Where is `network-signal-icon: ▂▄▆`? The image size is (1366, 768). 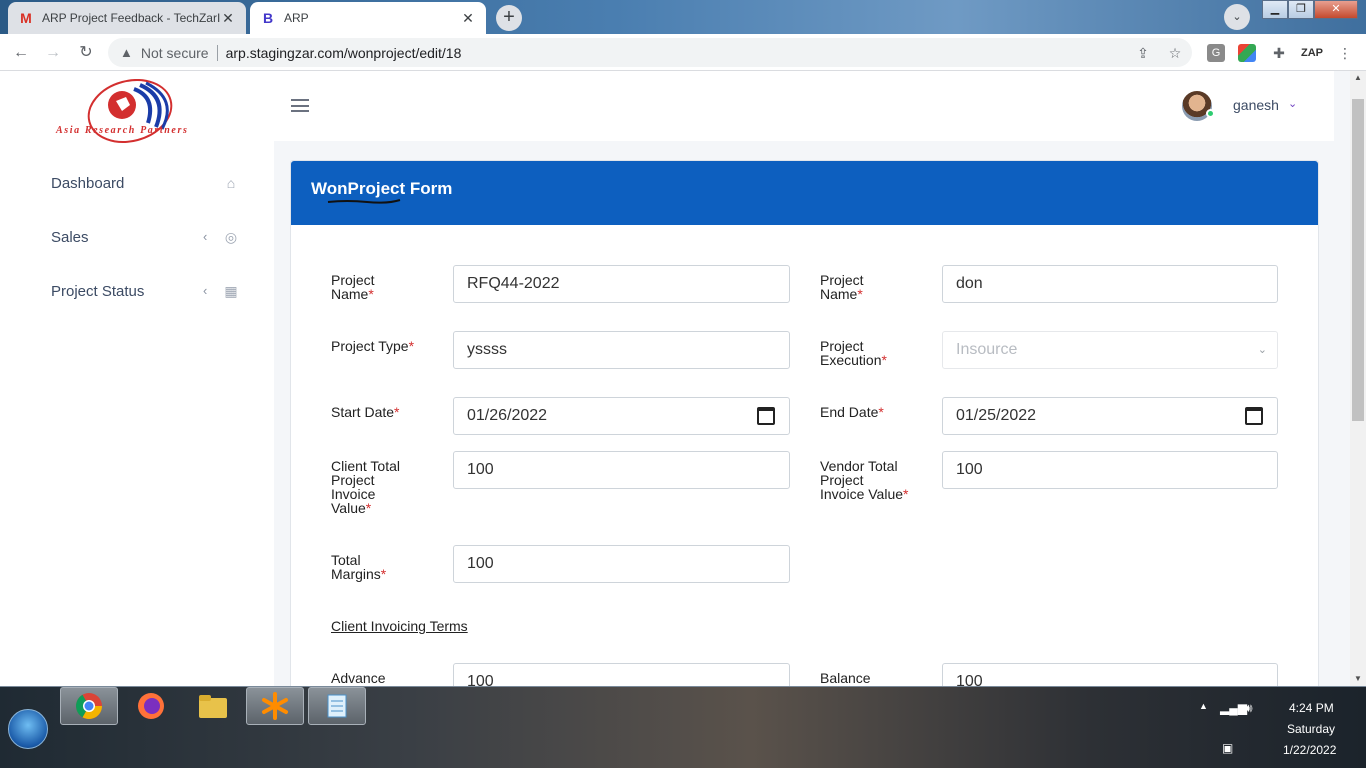
network-signal-icon: ▂▄▆ is located at coordinates (1233, 708).